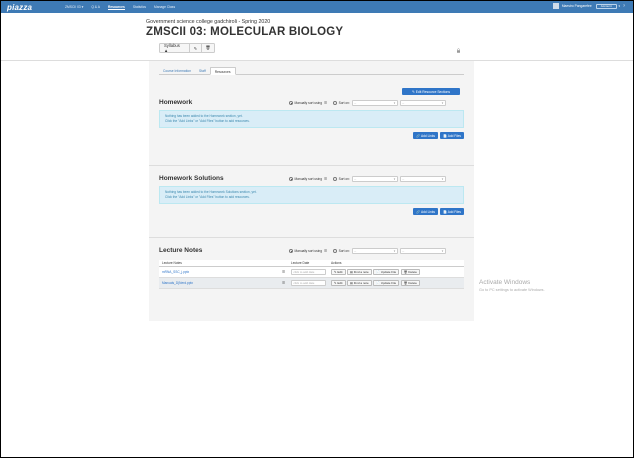 This screenshot has height=458, width=634. Describe the element at coordinates (300, 263) in the screenshot. I see `column-header-date: Lecture Date` at that location.